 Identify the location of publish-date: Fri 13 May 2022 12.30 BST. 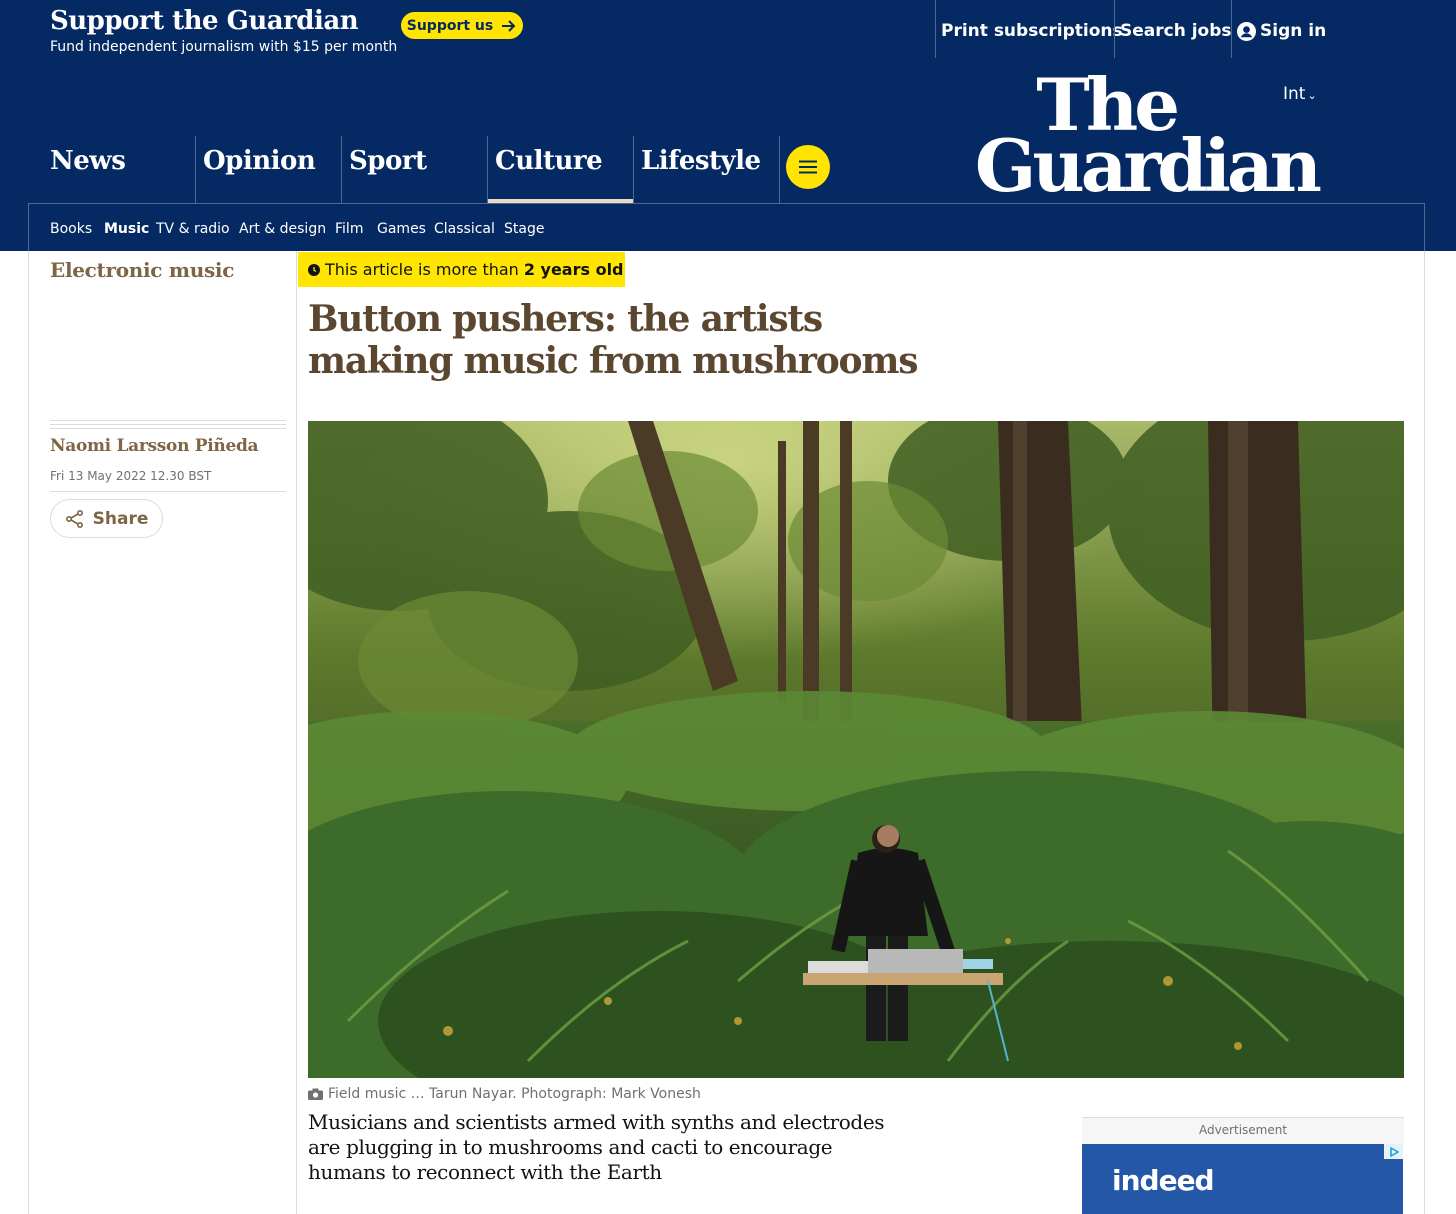
(131, 476).